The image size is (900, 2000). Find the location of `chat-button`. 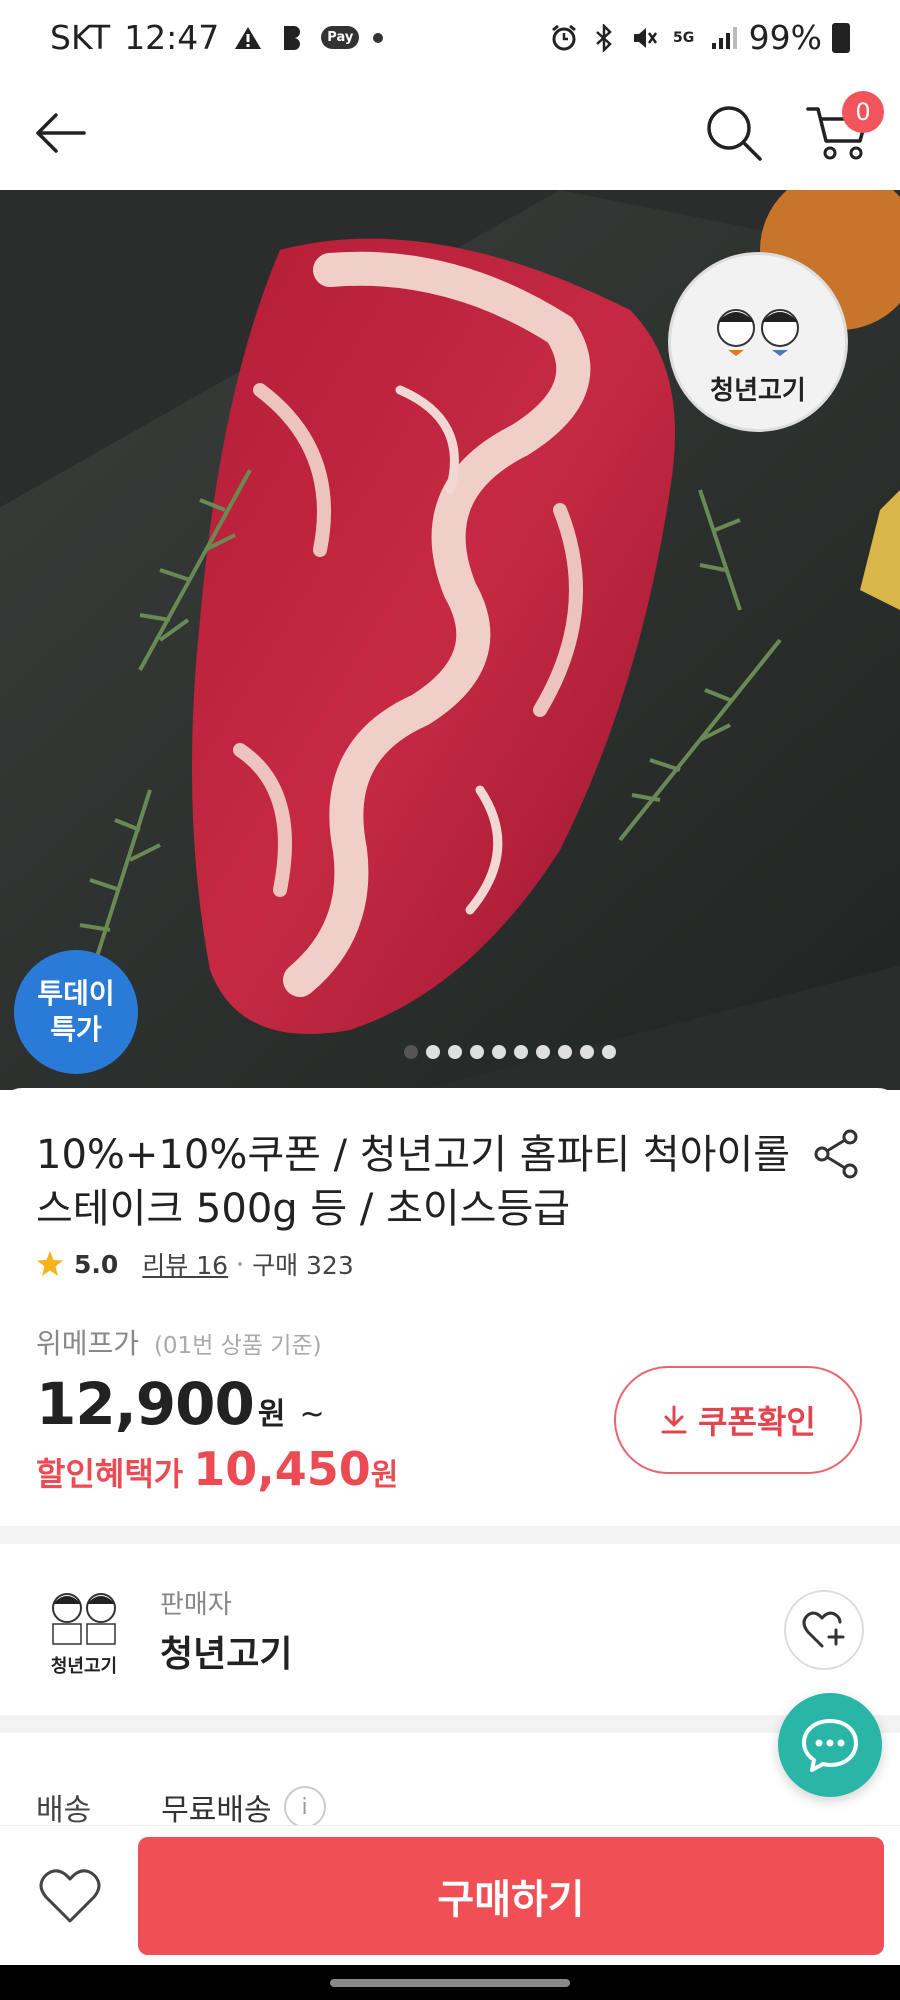

chat-button is located at coordinates (830, 1745).